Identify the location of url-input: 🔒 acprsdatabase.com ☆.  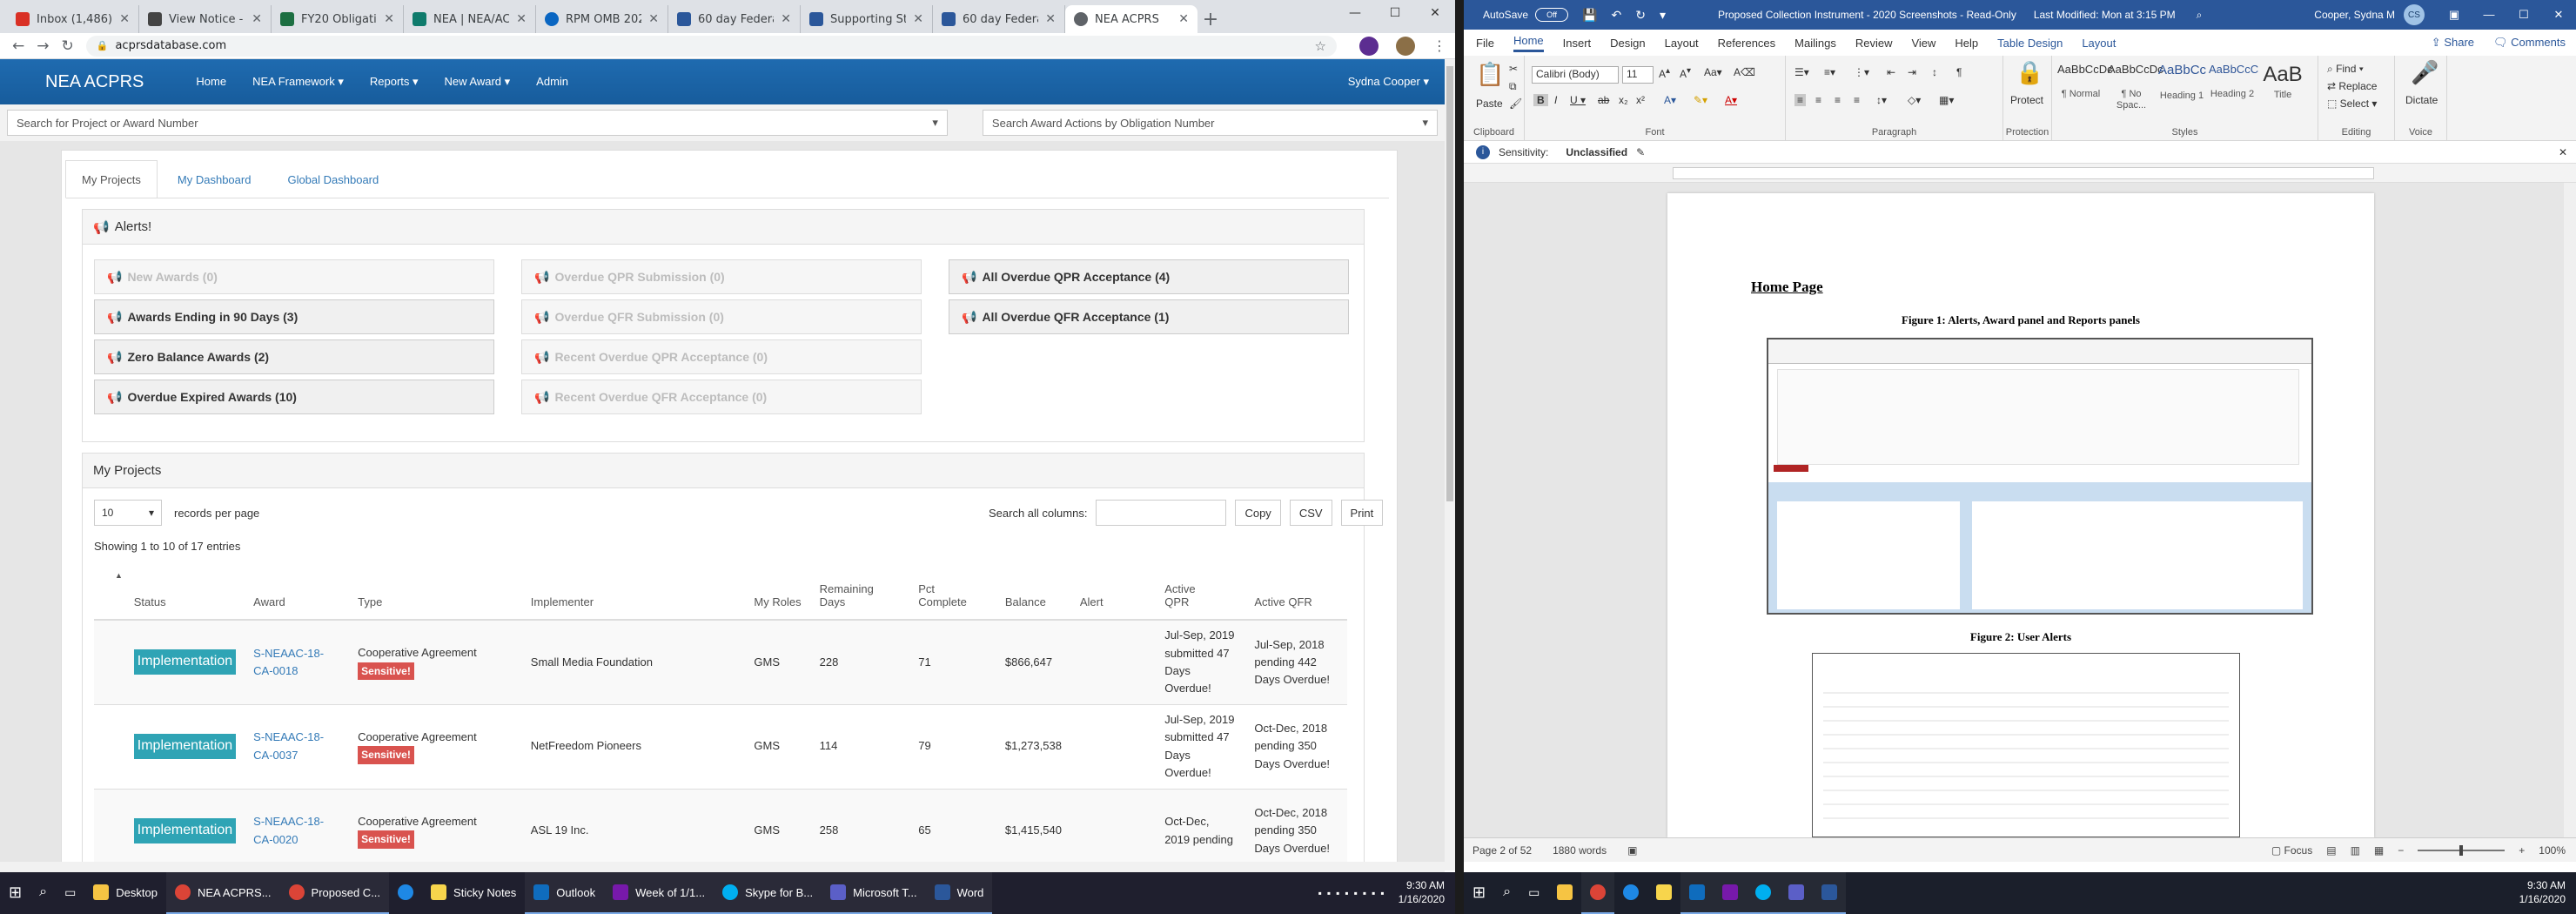
(711, 46).